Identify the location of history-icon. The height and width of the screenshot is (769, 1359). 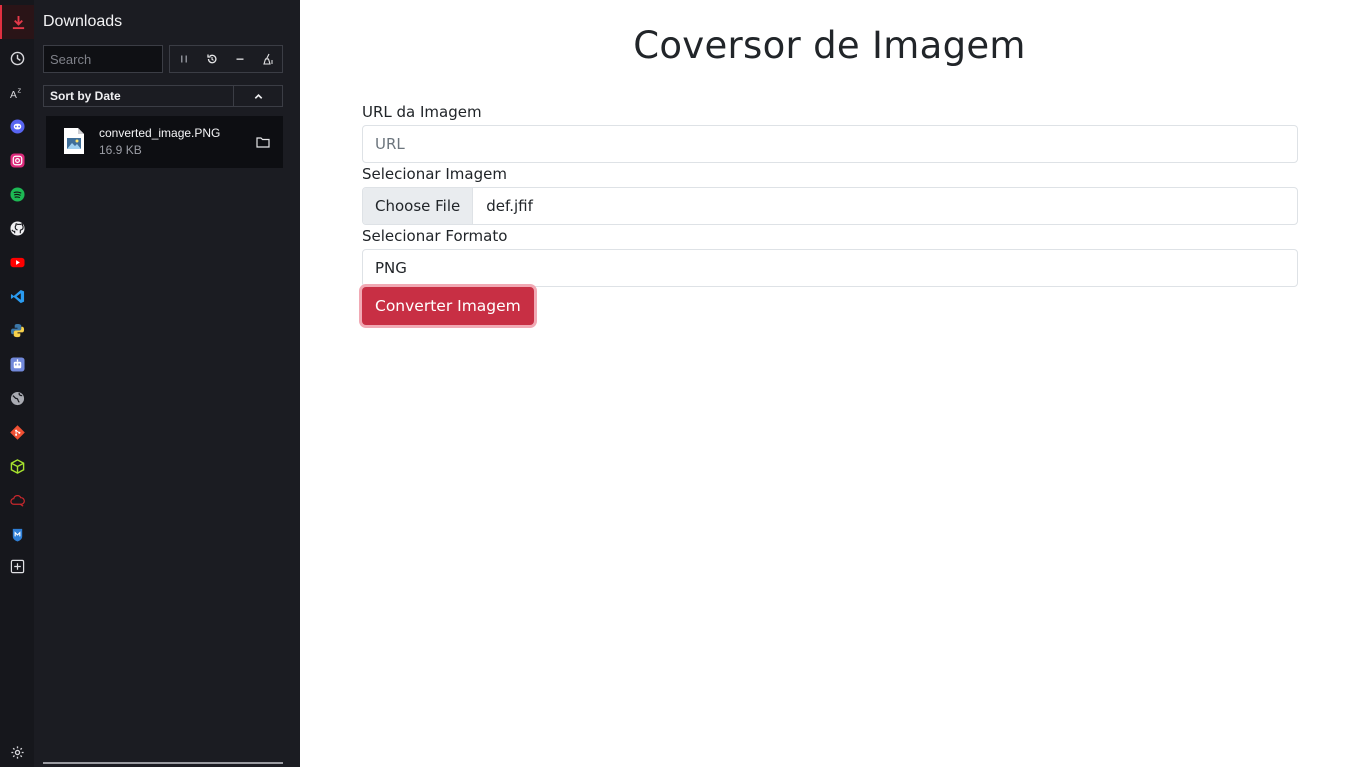
(17, 58).